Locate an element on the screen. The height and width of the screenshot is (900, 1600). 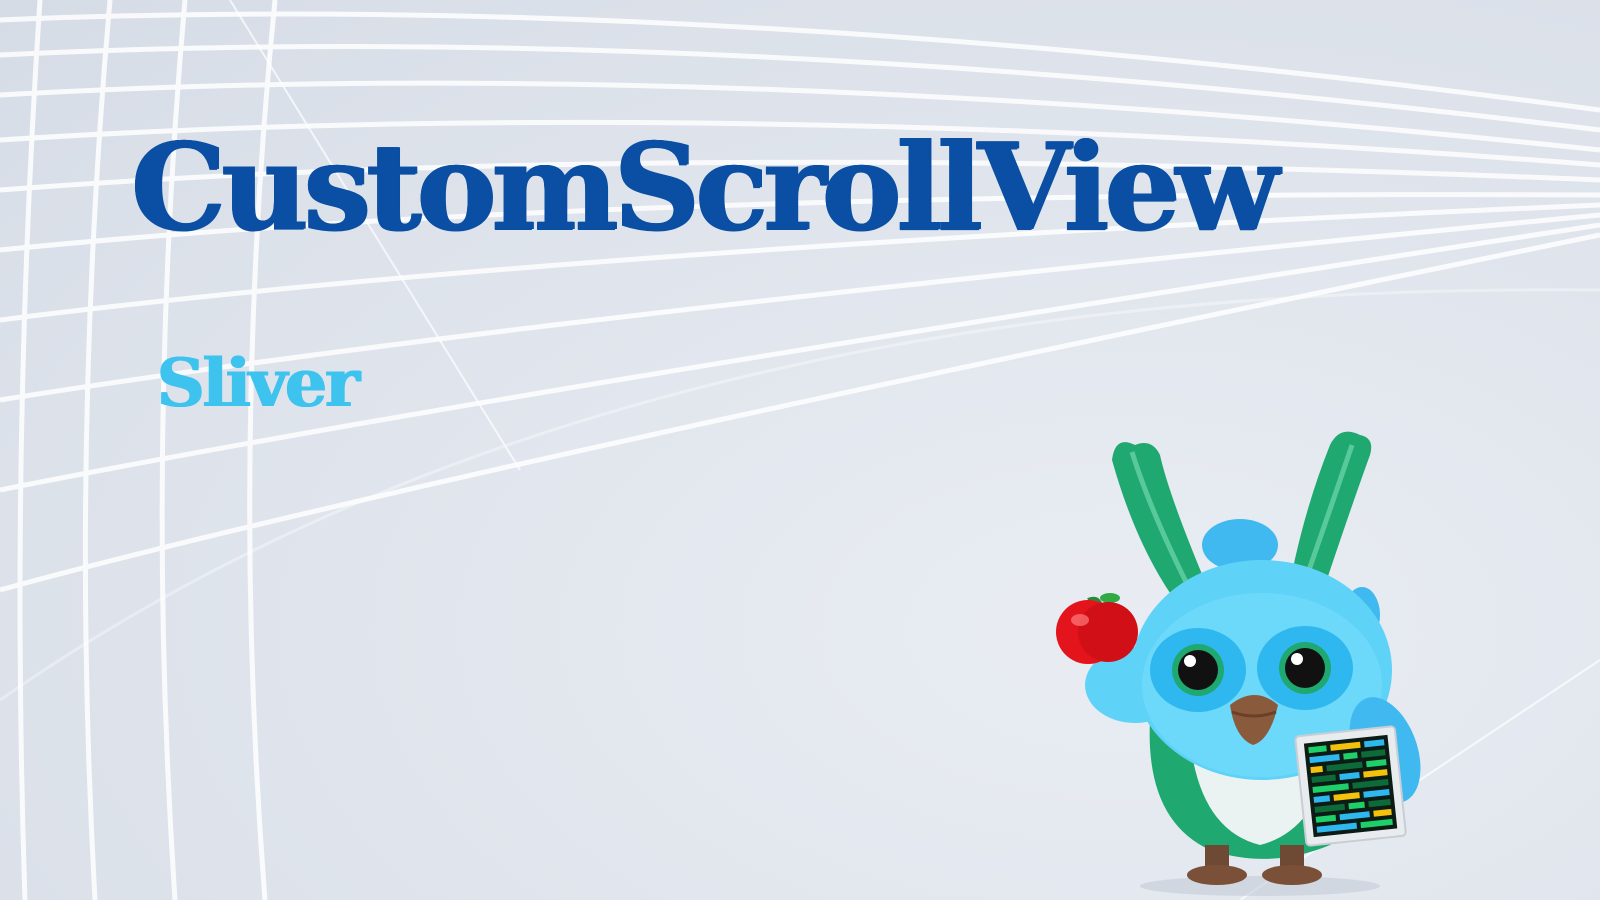
apple-icon is located at coordinates (1097, 628).